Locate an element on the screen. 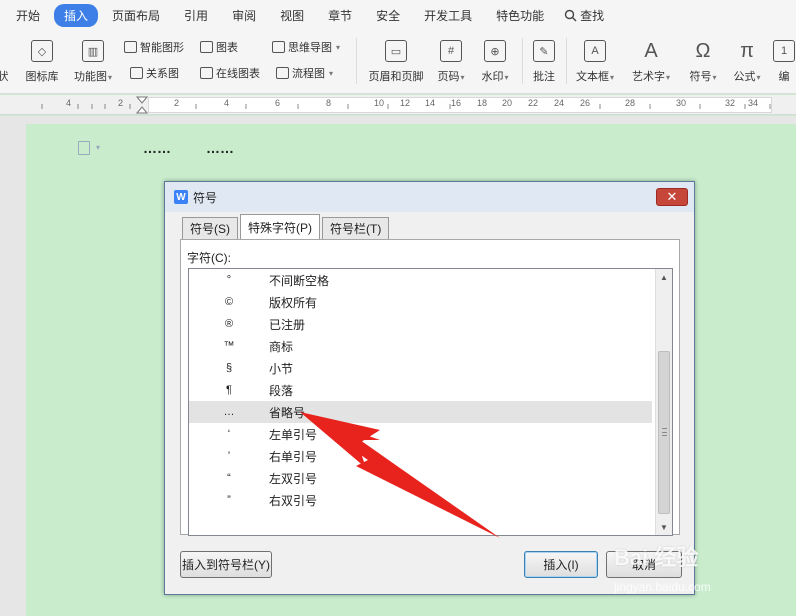 This screenshot has width=796, height=616. dialog-close-button: ✕ is located at coordinates (672, 197).